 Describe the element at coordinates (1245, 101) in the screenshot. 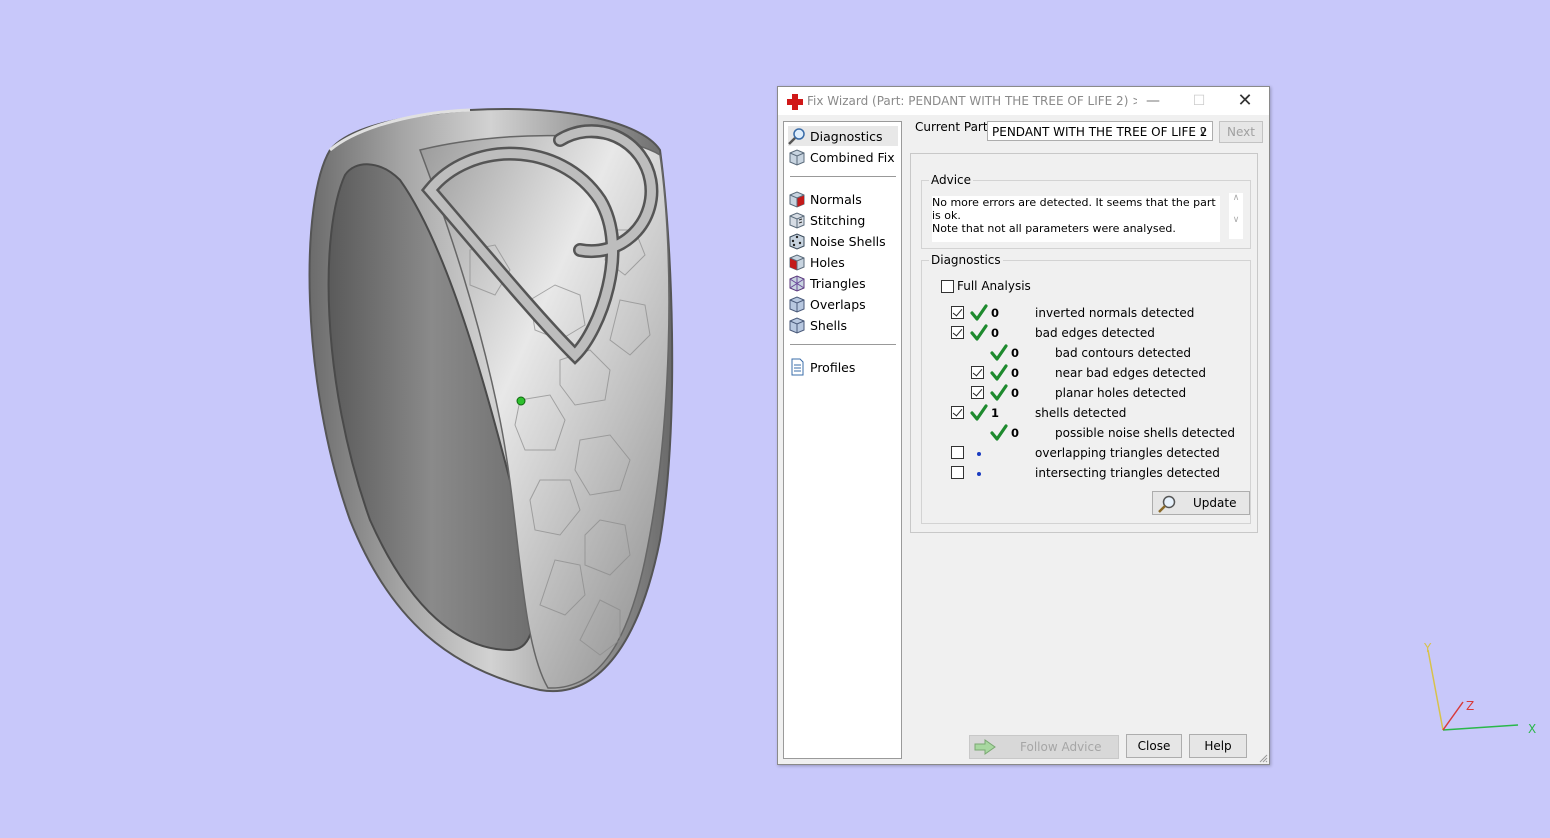

I see `close-window-button: ✕` at that location.